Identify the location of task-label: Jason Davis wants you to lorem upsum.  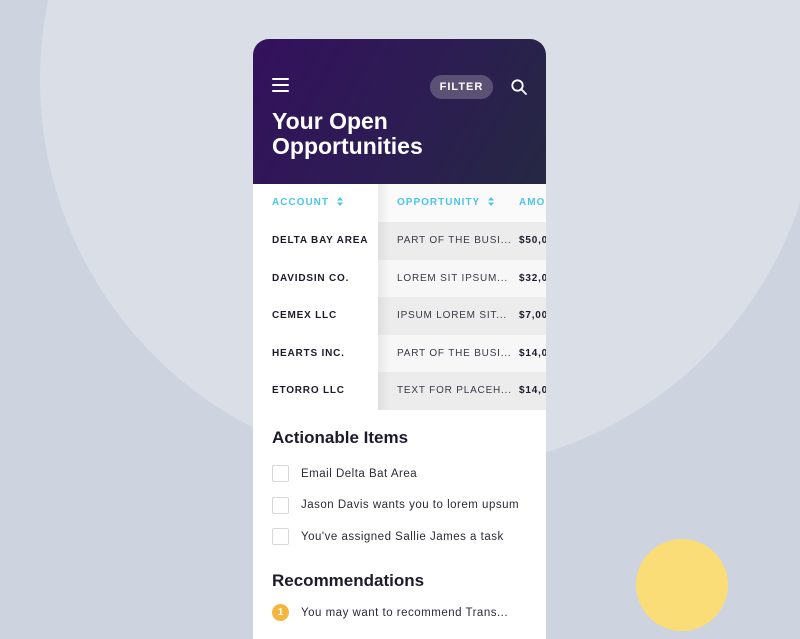
(410, 505).